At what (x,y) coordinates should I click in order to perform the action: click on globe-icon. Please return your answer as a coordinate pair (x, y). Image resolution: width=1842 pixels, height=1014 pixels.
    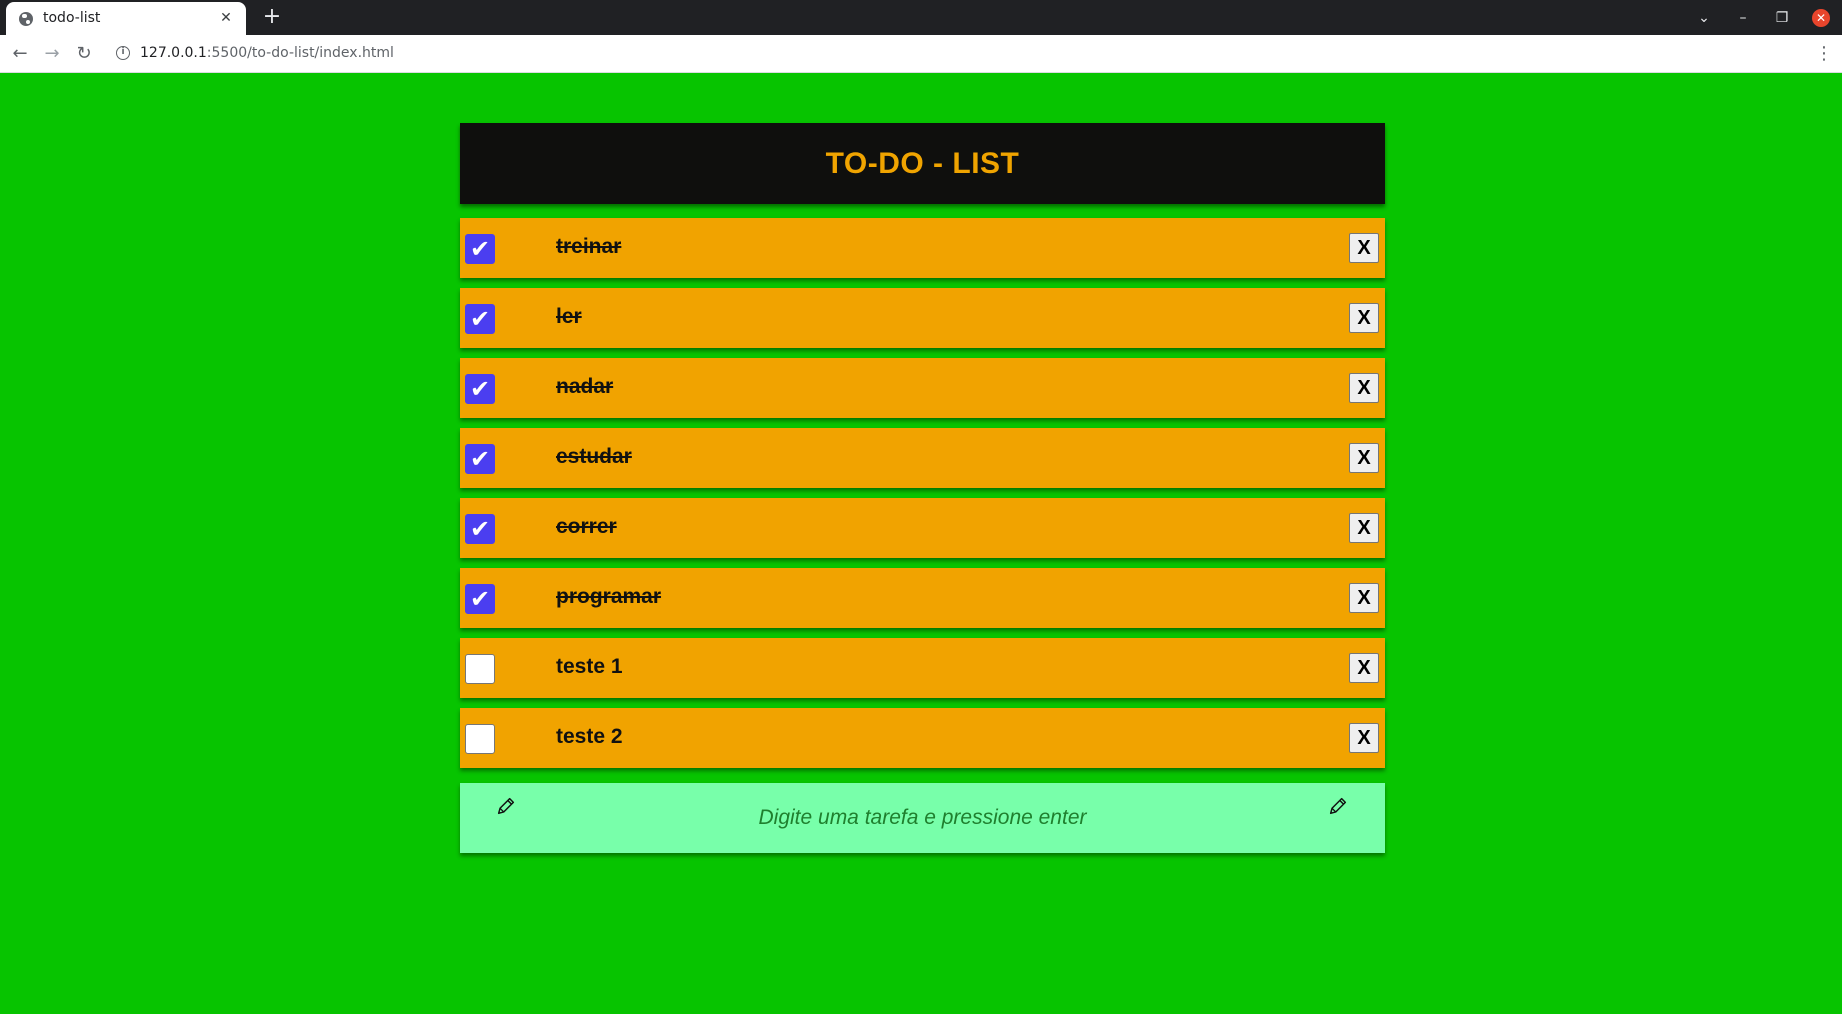
    Looking at the image, I should click on (26, 19).